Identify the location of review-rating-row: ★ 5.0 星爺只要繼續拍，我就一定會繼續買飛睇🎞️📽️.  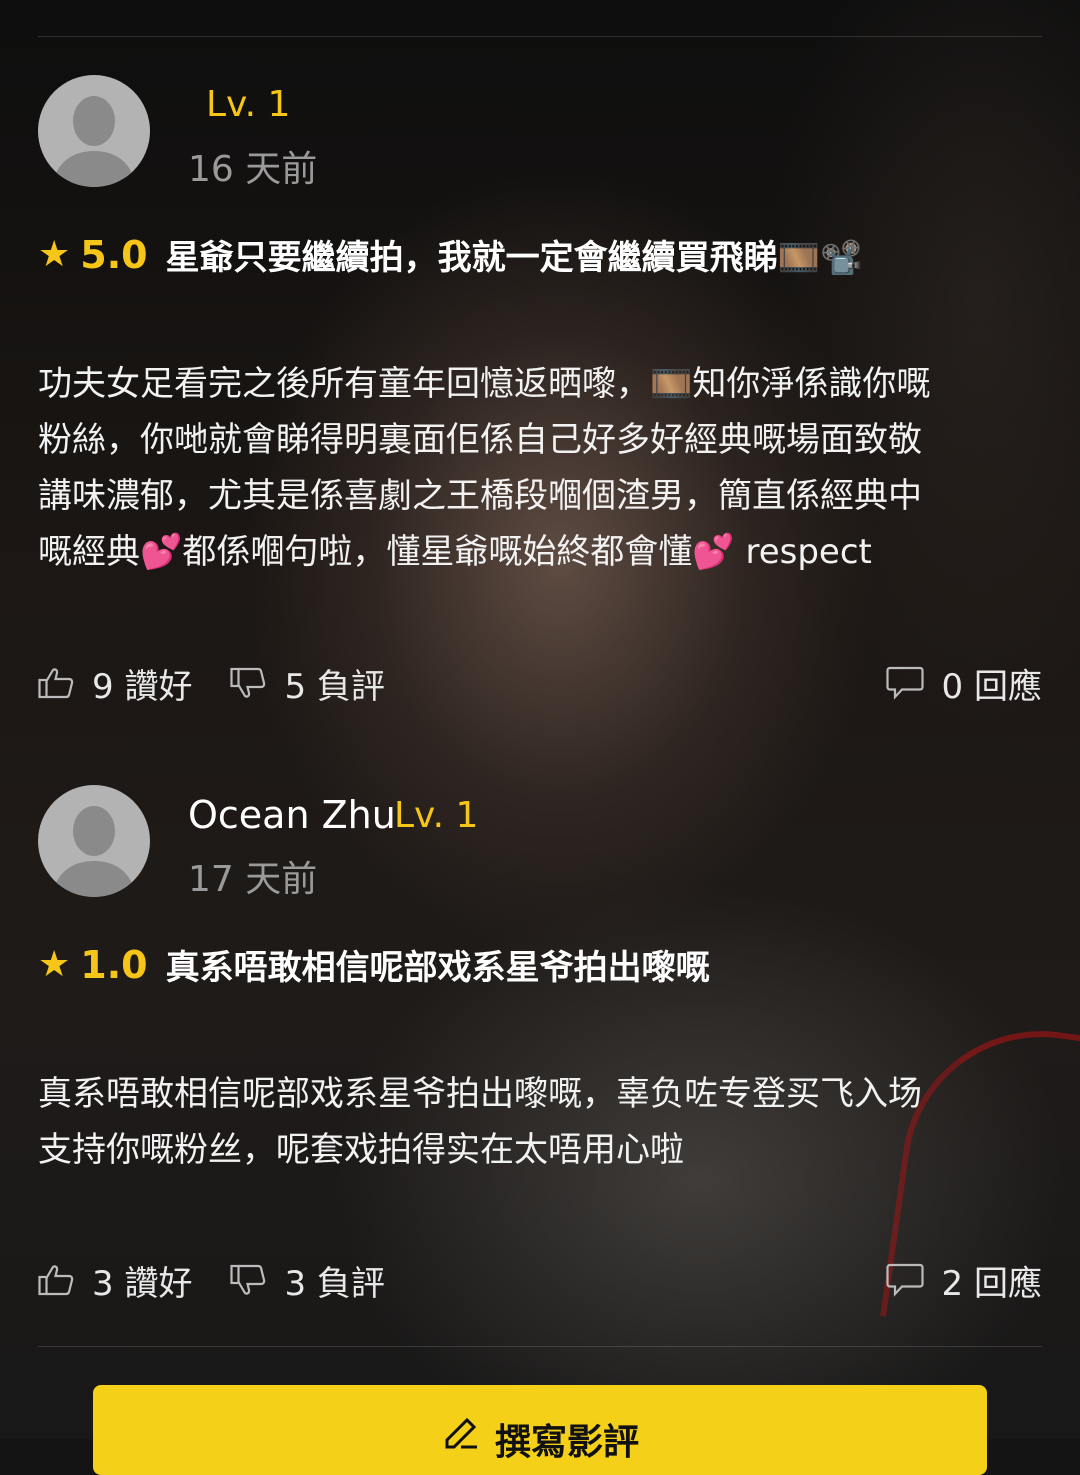
(450, 254).